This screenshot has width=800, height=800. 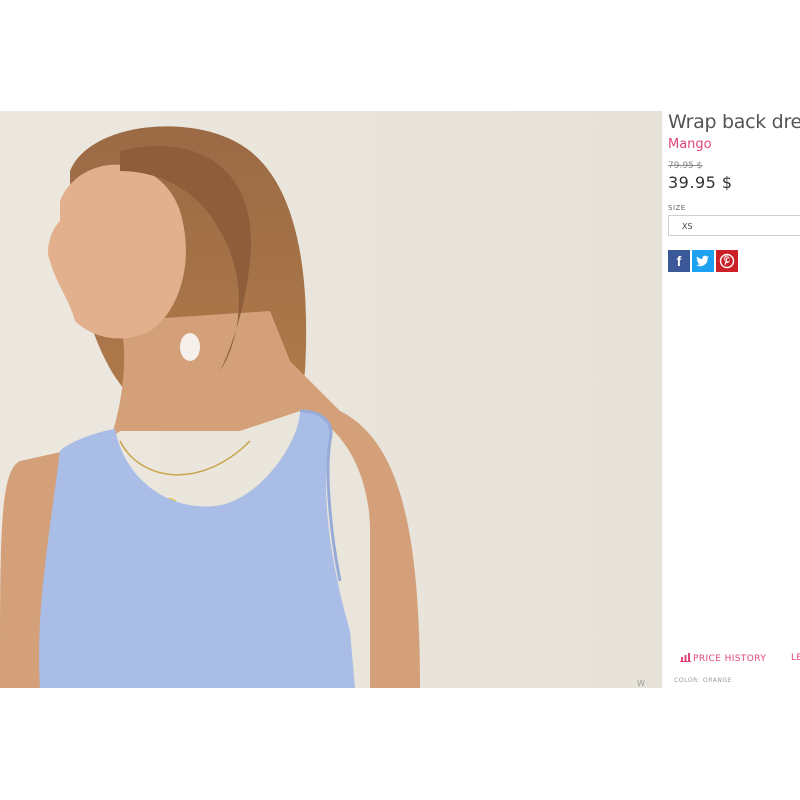 What do you see at coordinates (641, 683) in the screenshot?
I see `image-watermark: W` at bounding box center [641, 683].